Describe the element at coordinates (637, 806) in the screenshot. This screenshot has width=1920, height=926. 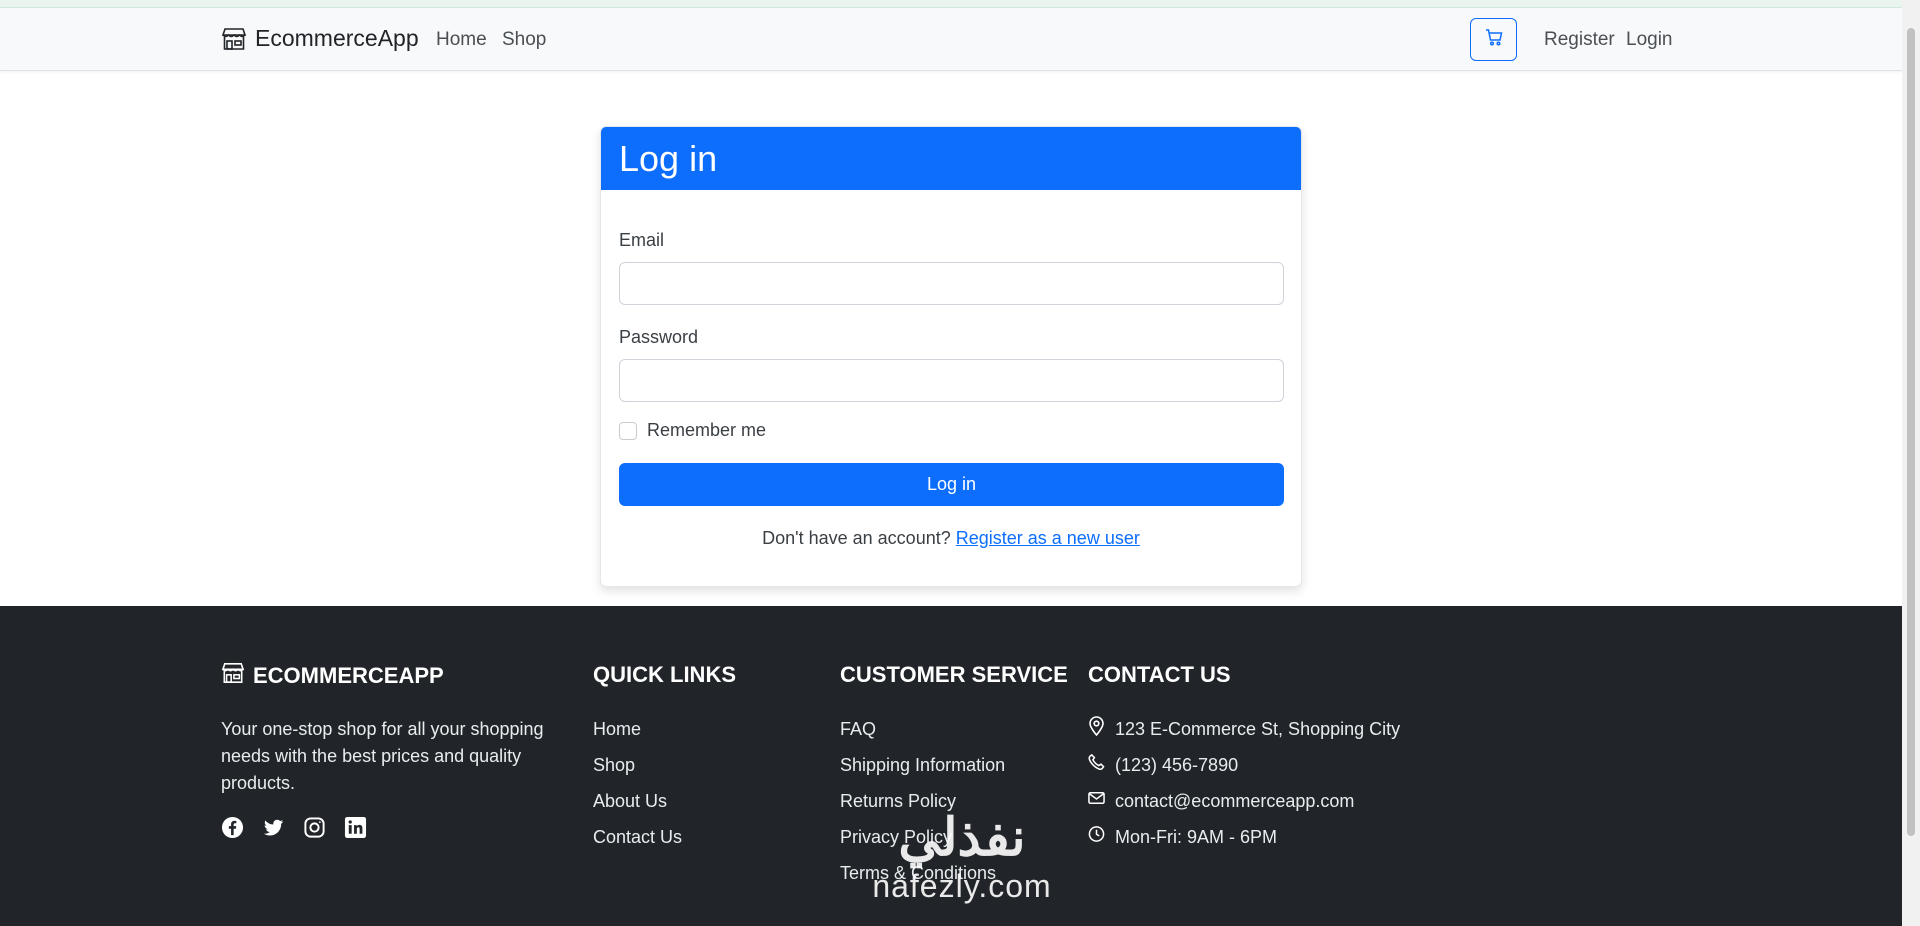
I see `footer-link-about-us: About Us` at that location.